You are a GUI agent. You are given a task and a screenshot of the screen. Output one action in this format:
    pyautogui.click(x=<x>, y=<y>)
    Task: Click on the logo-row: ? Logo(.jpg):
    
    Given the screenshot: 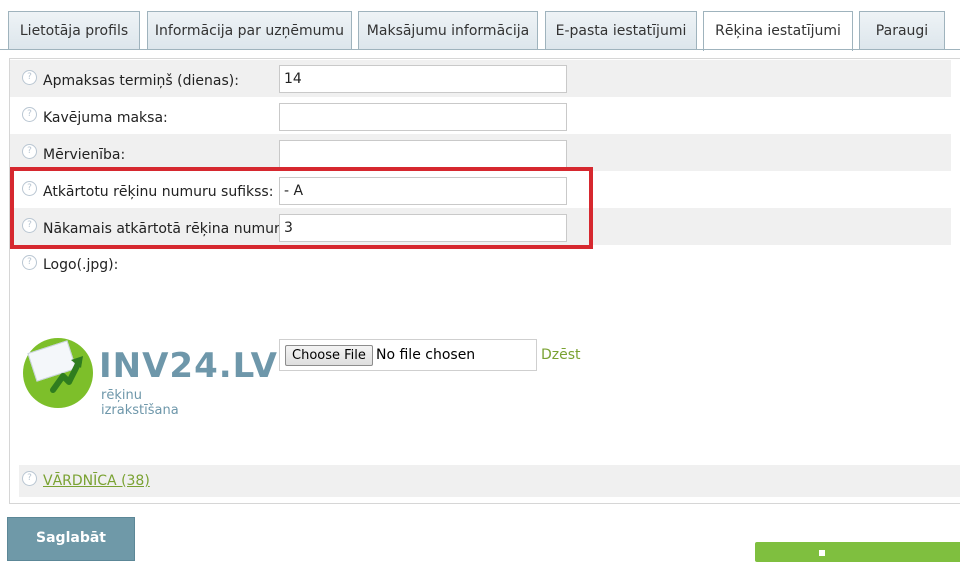 What is the action you would take?
    pyautogui.click(x=480, y=263)
    